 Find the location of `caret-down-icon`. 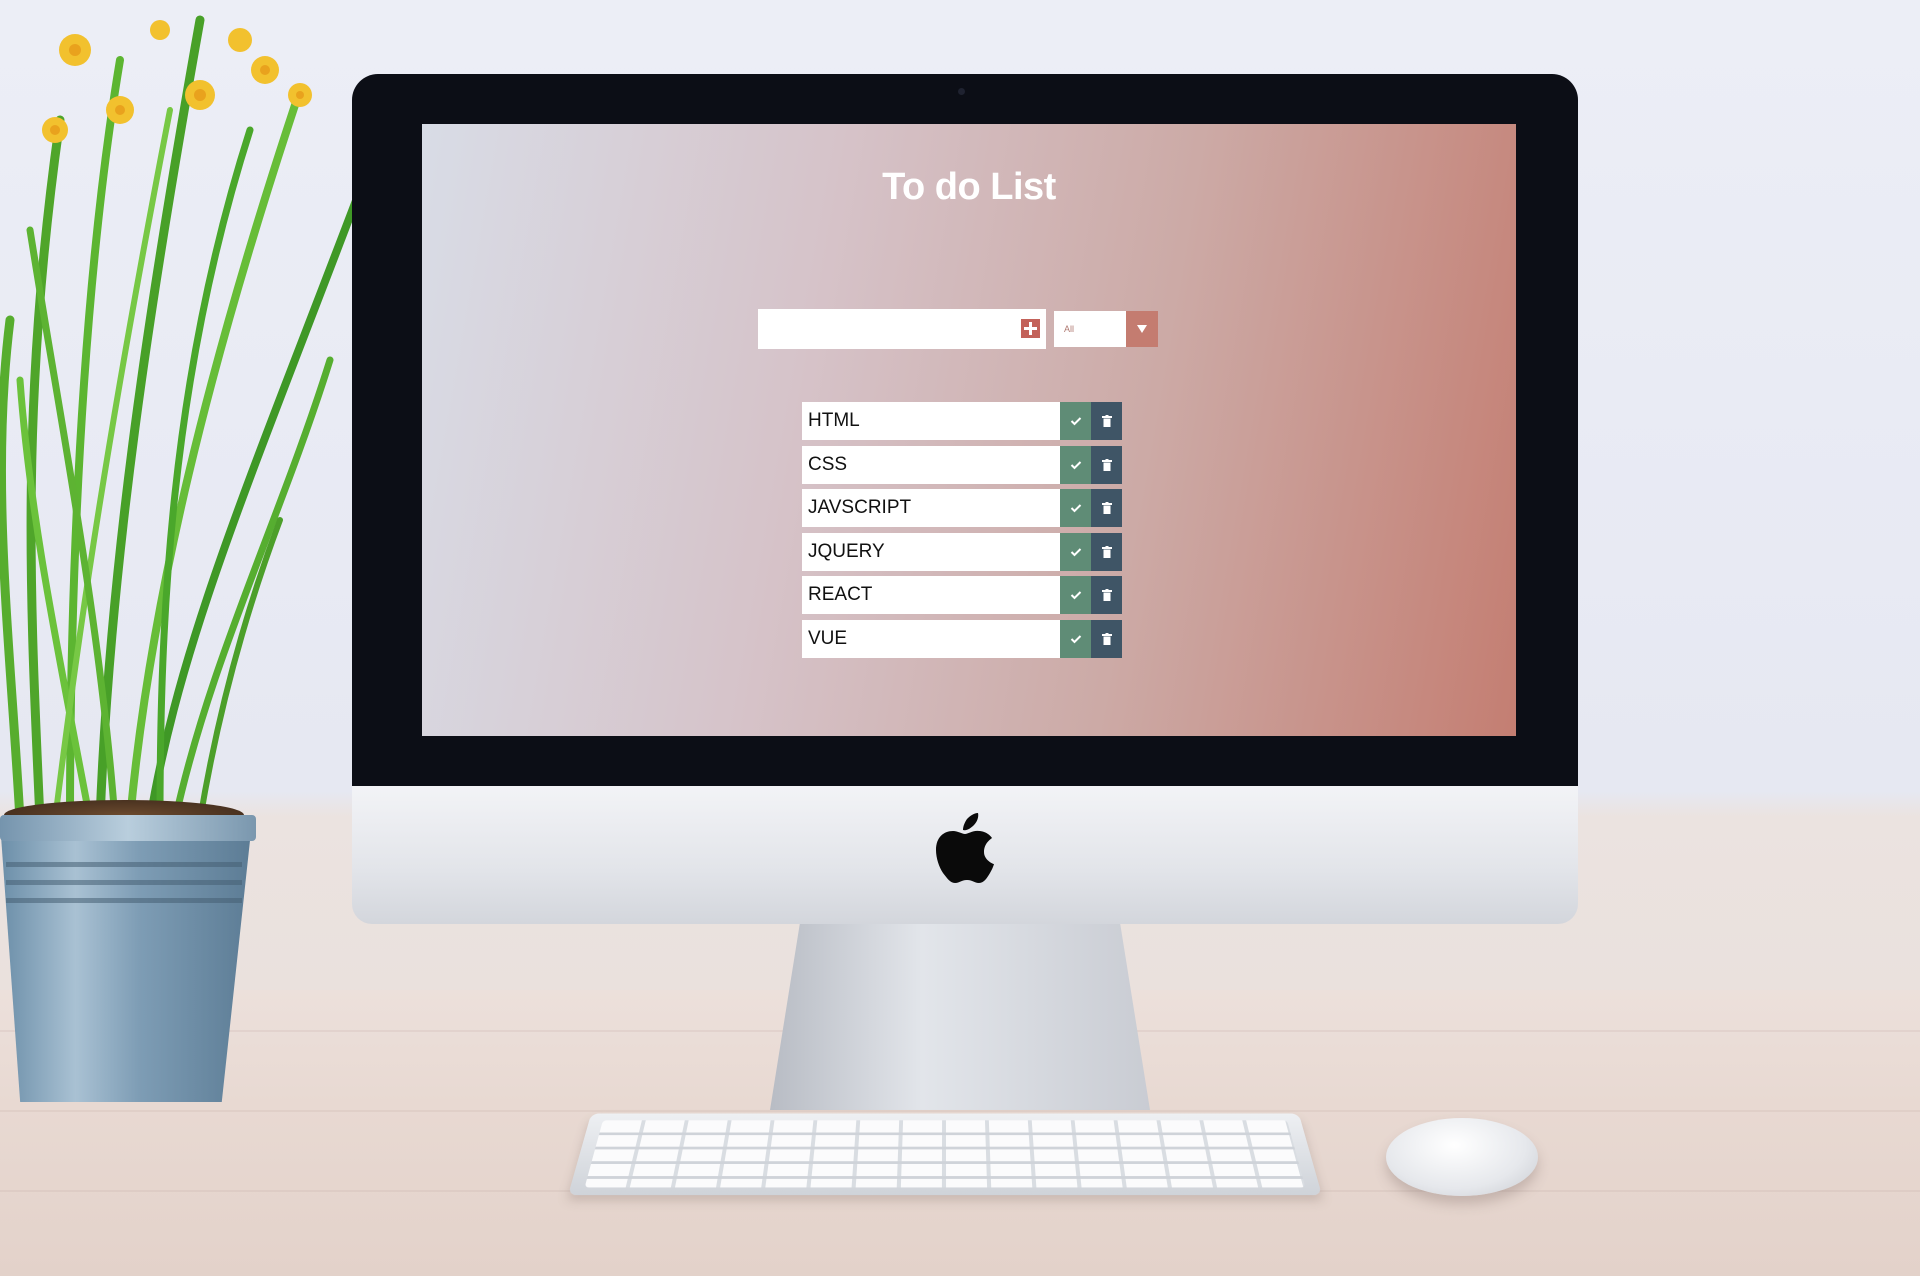

caret-down-icon is located at coordinates (1142, 329).